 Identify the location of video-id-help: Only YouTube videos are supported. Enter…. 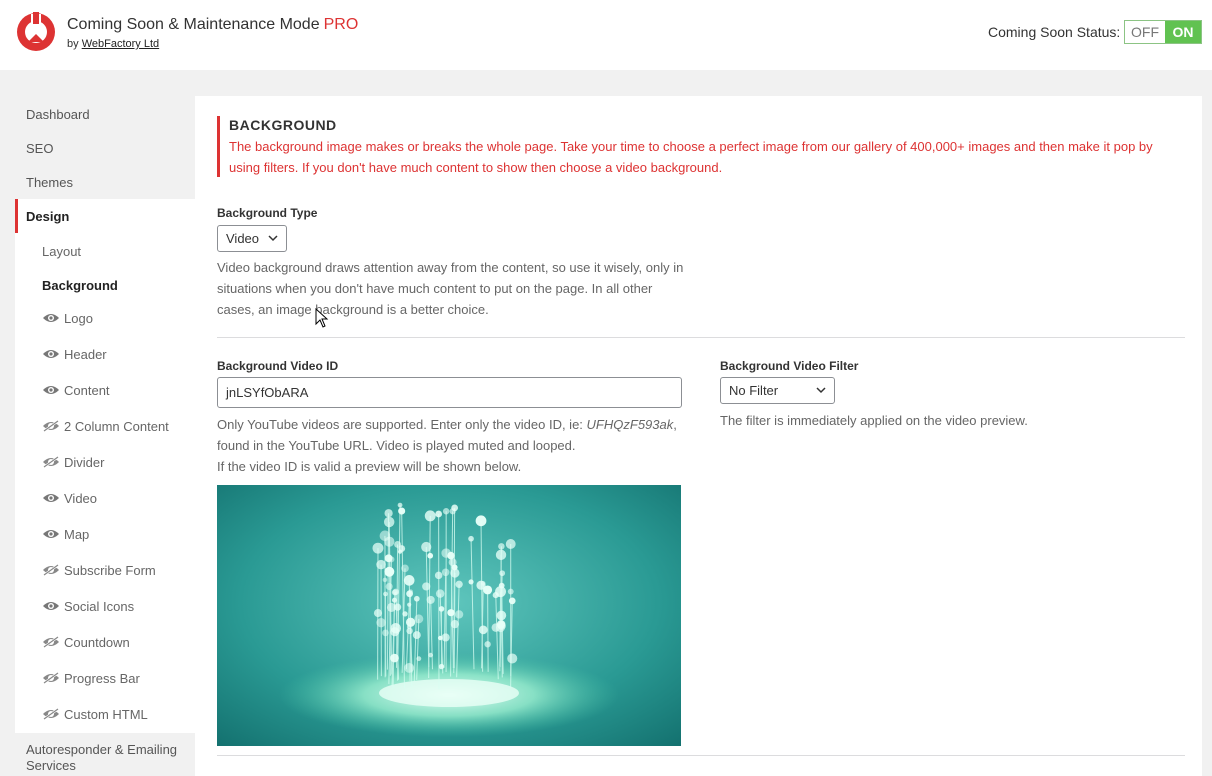
(452, 445).